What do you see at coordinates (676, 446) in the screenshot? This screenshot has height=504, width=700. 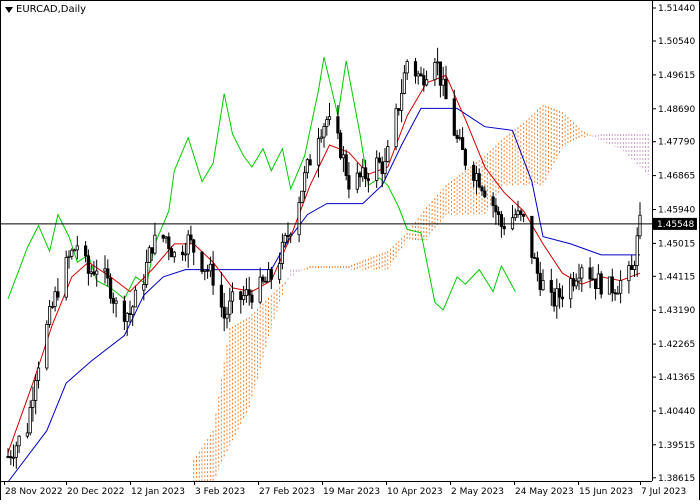 I see `y-tick-label: 1.39515` at bounding box center [676, 446].